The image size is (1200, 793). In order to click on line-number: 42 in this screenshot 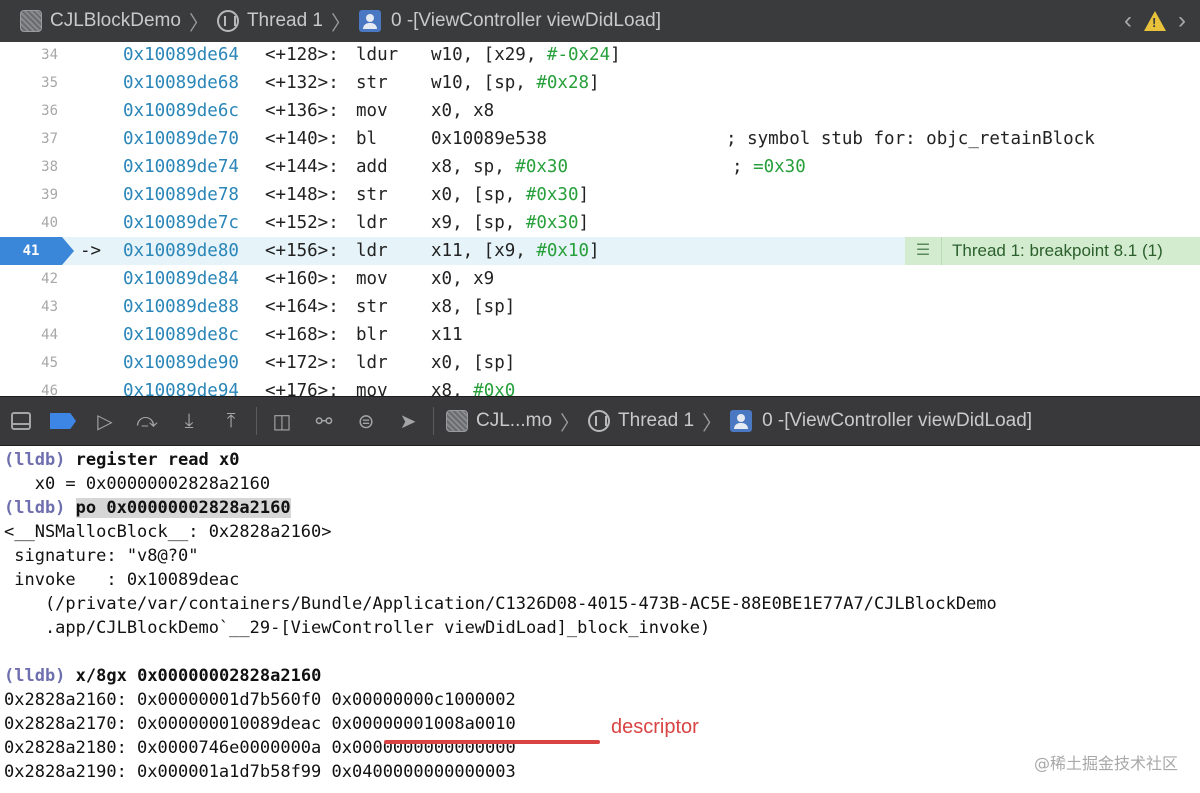, I will do `click(29, 279)`.